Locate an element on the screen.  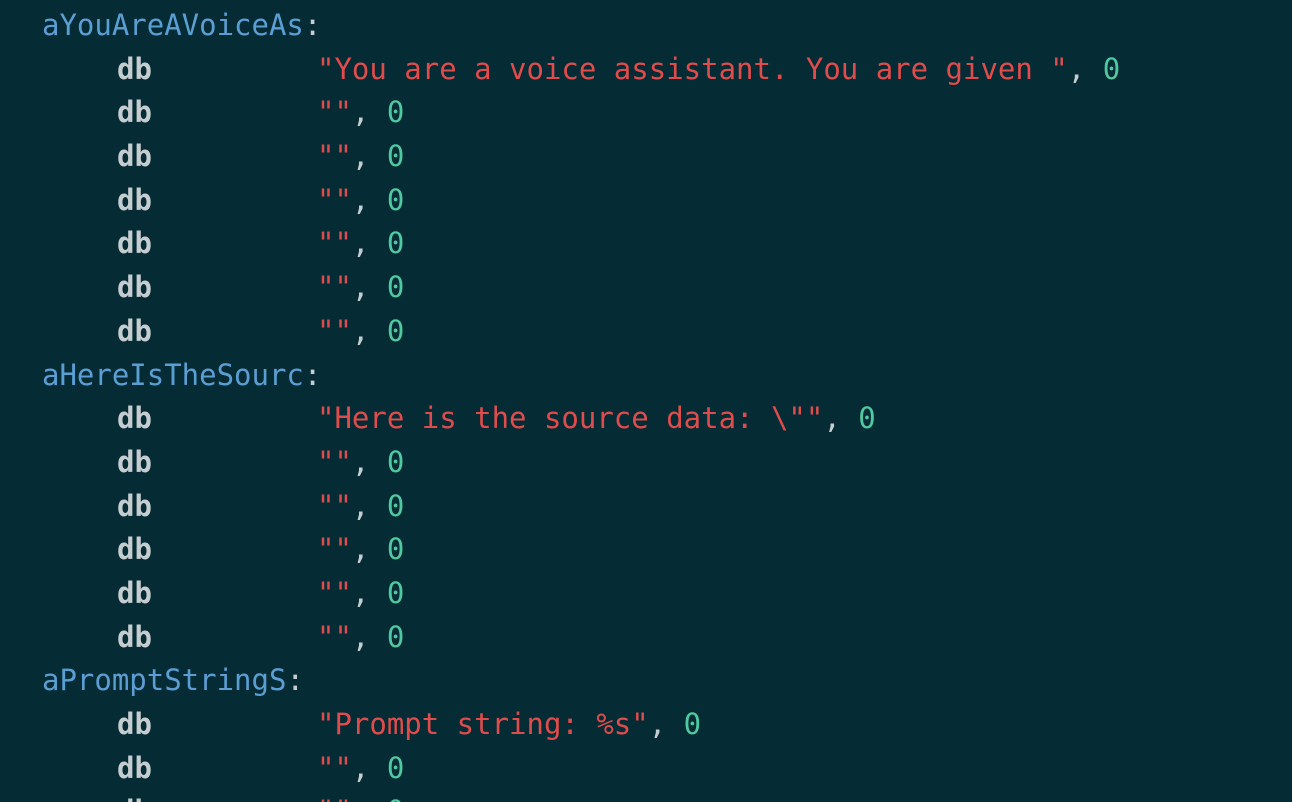
operand-string-literal: "Here is the source data: \"" is located at coordinates (570, 418).